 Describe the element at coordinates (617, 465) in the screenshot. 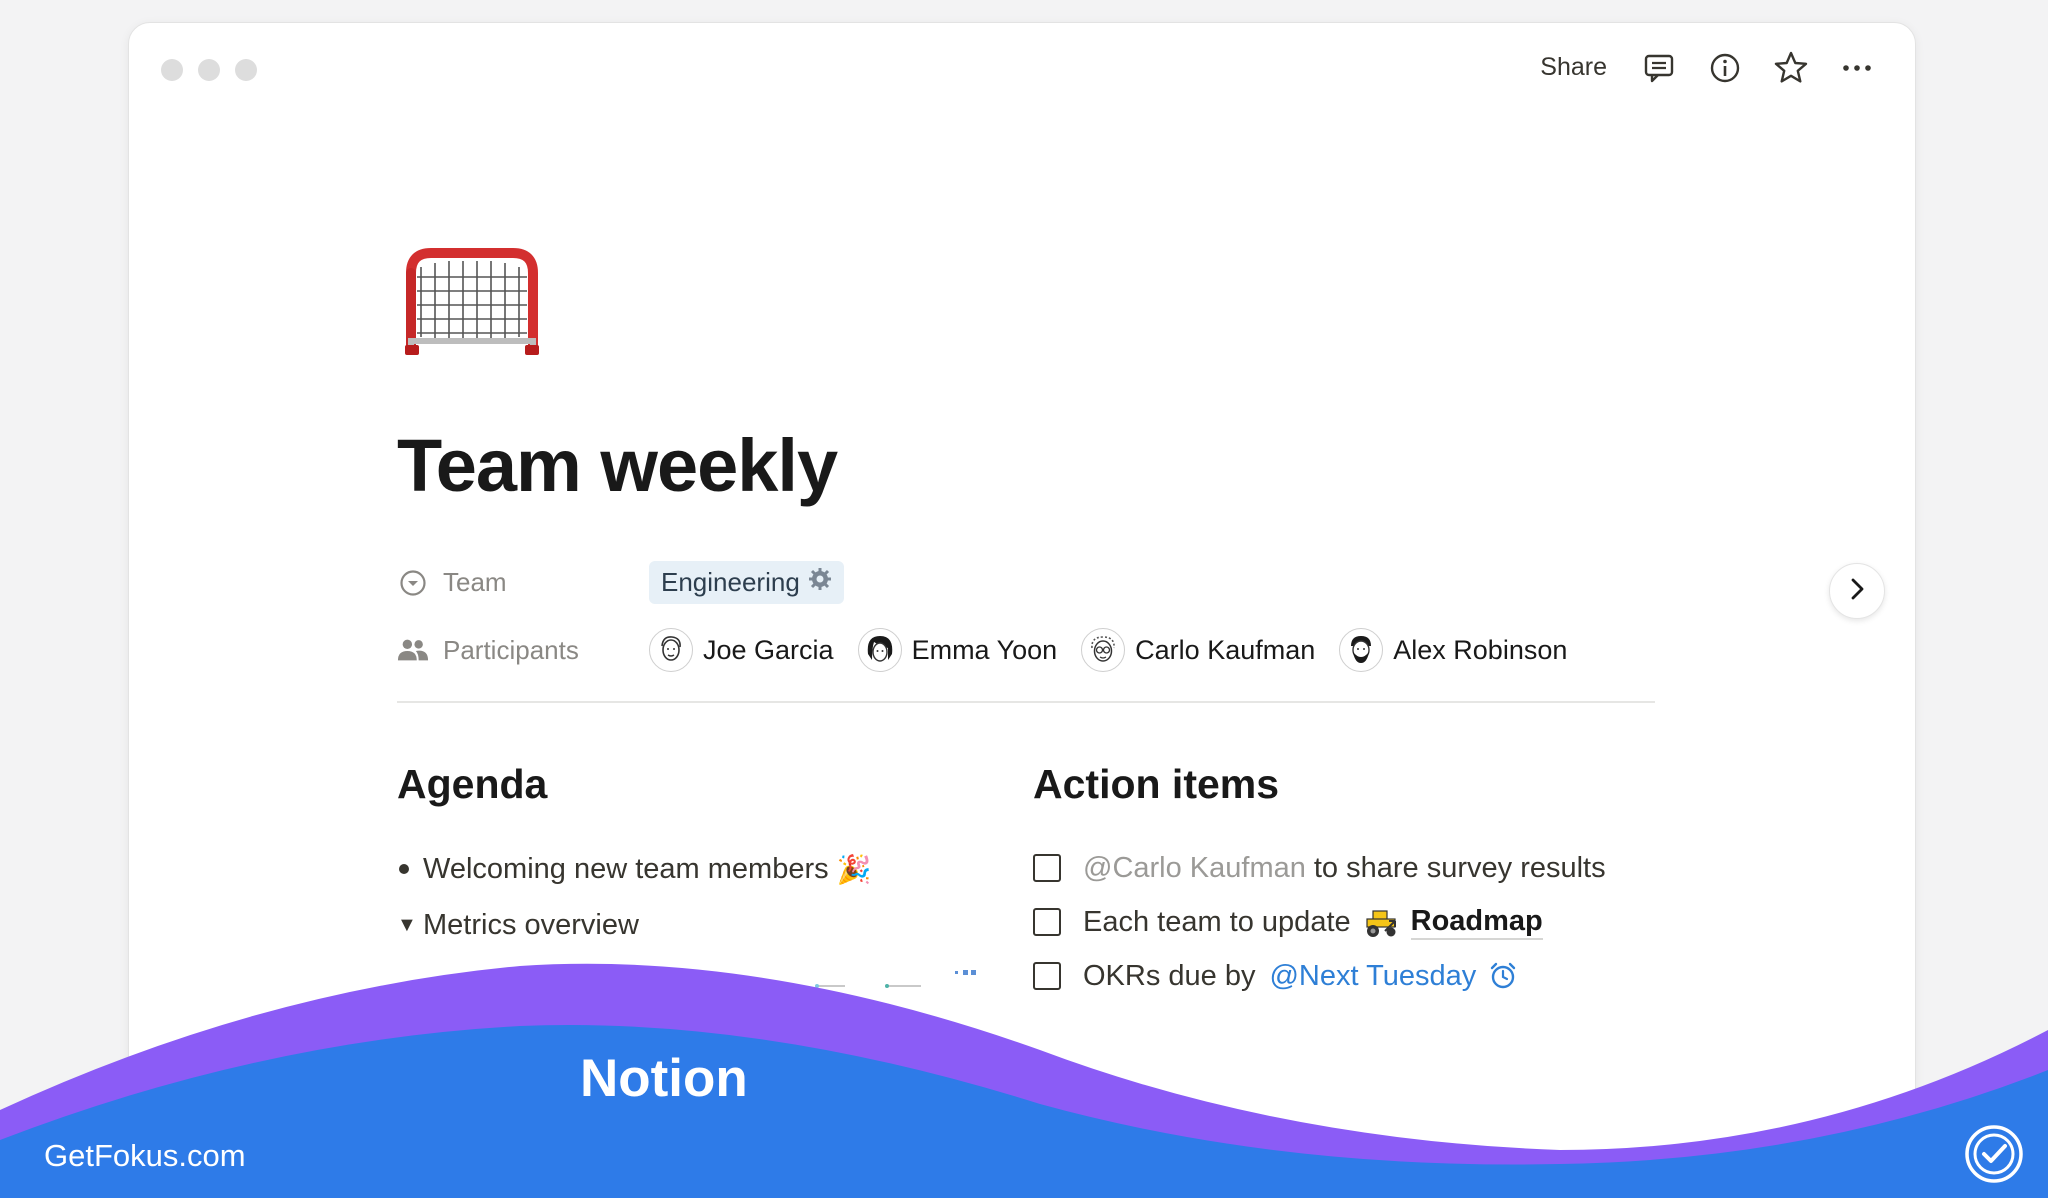

I see `page-title: Team weekly` at that location.